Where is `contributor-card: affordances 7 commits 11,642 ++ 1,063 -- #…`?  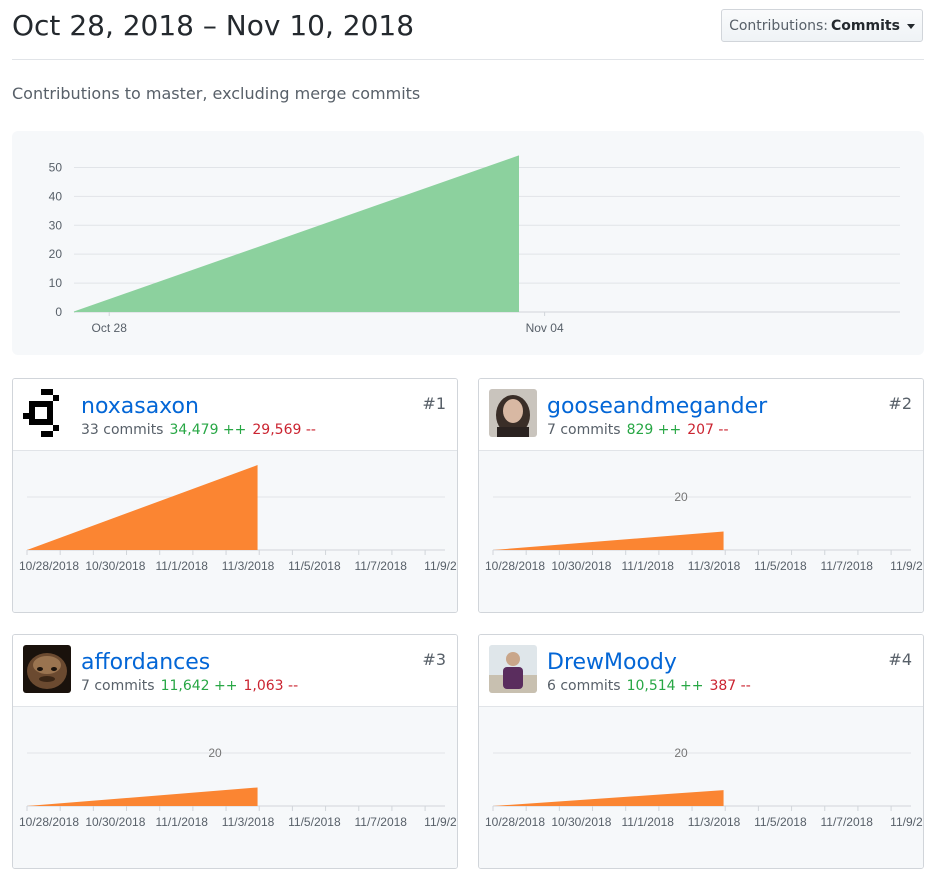
contributor-card: affordances 7 commits 11,642 ++ 1,063 -- #… is located at coordinates (235, 751).